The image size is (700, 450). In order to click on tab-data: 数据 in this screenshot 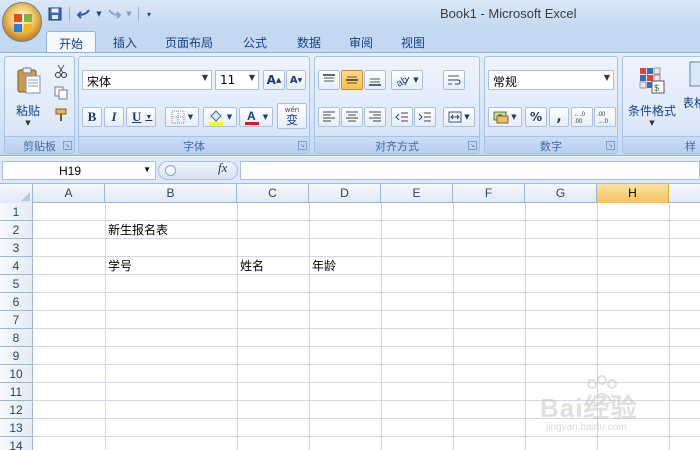, I will do `click(309, 41)`.